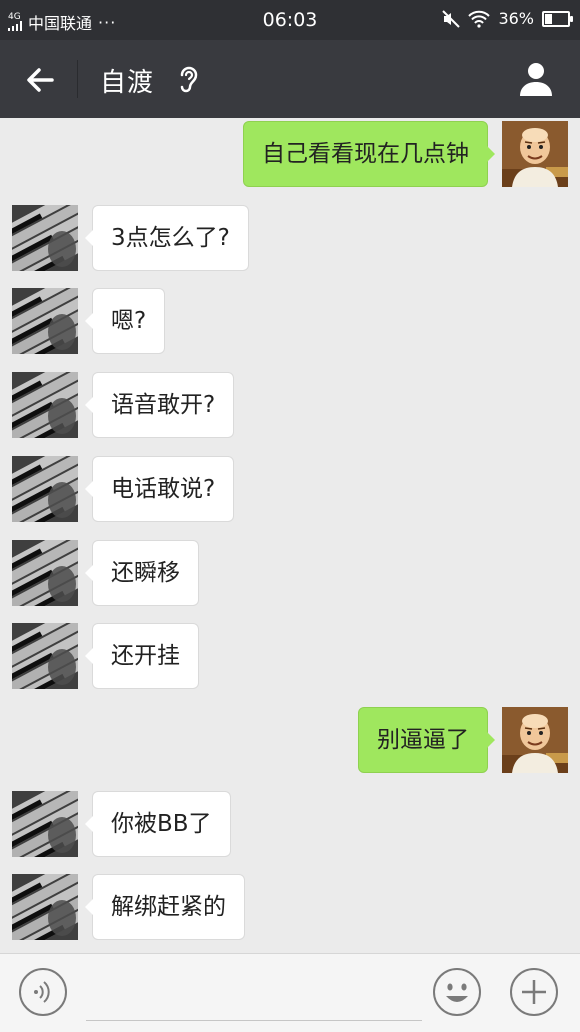  Describe the element at coordinates (290, 79) in the screenshot. I see `chat-header: 自渡` at that location.